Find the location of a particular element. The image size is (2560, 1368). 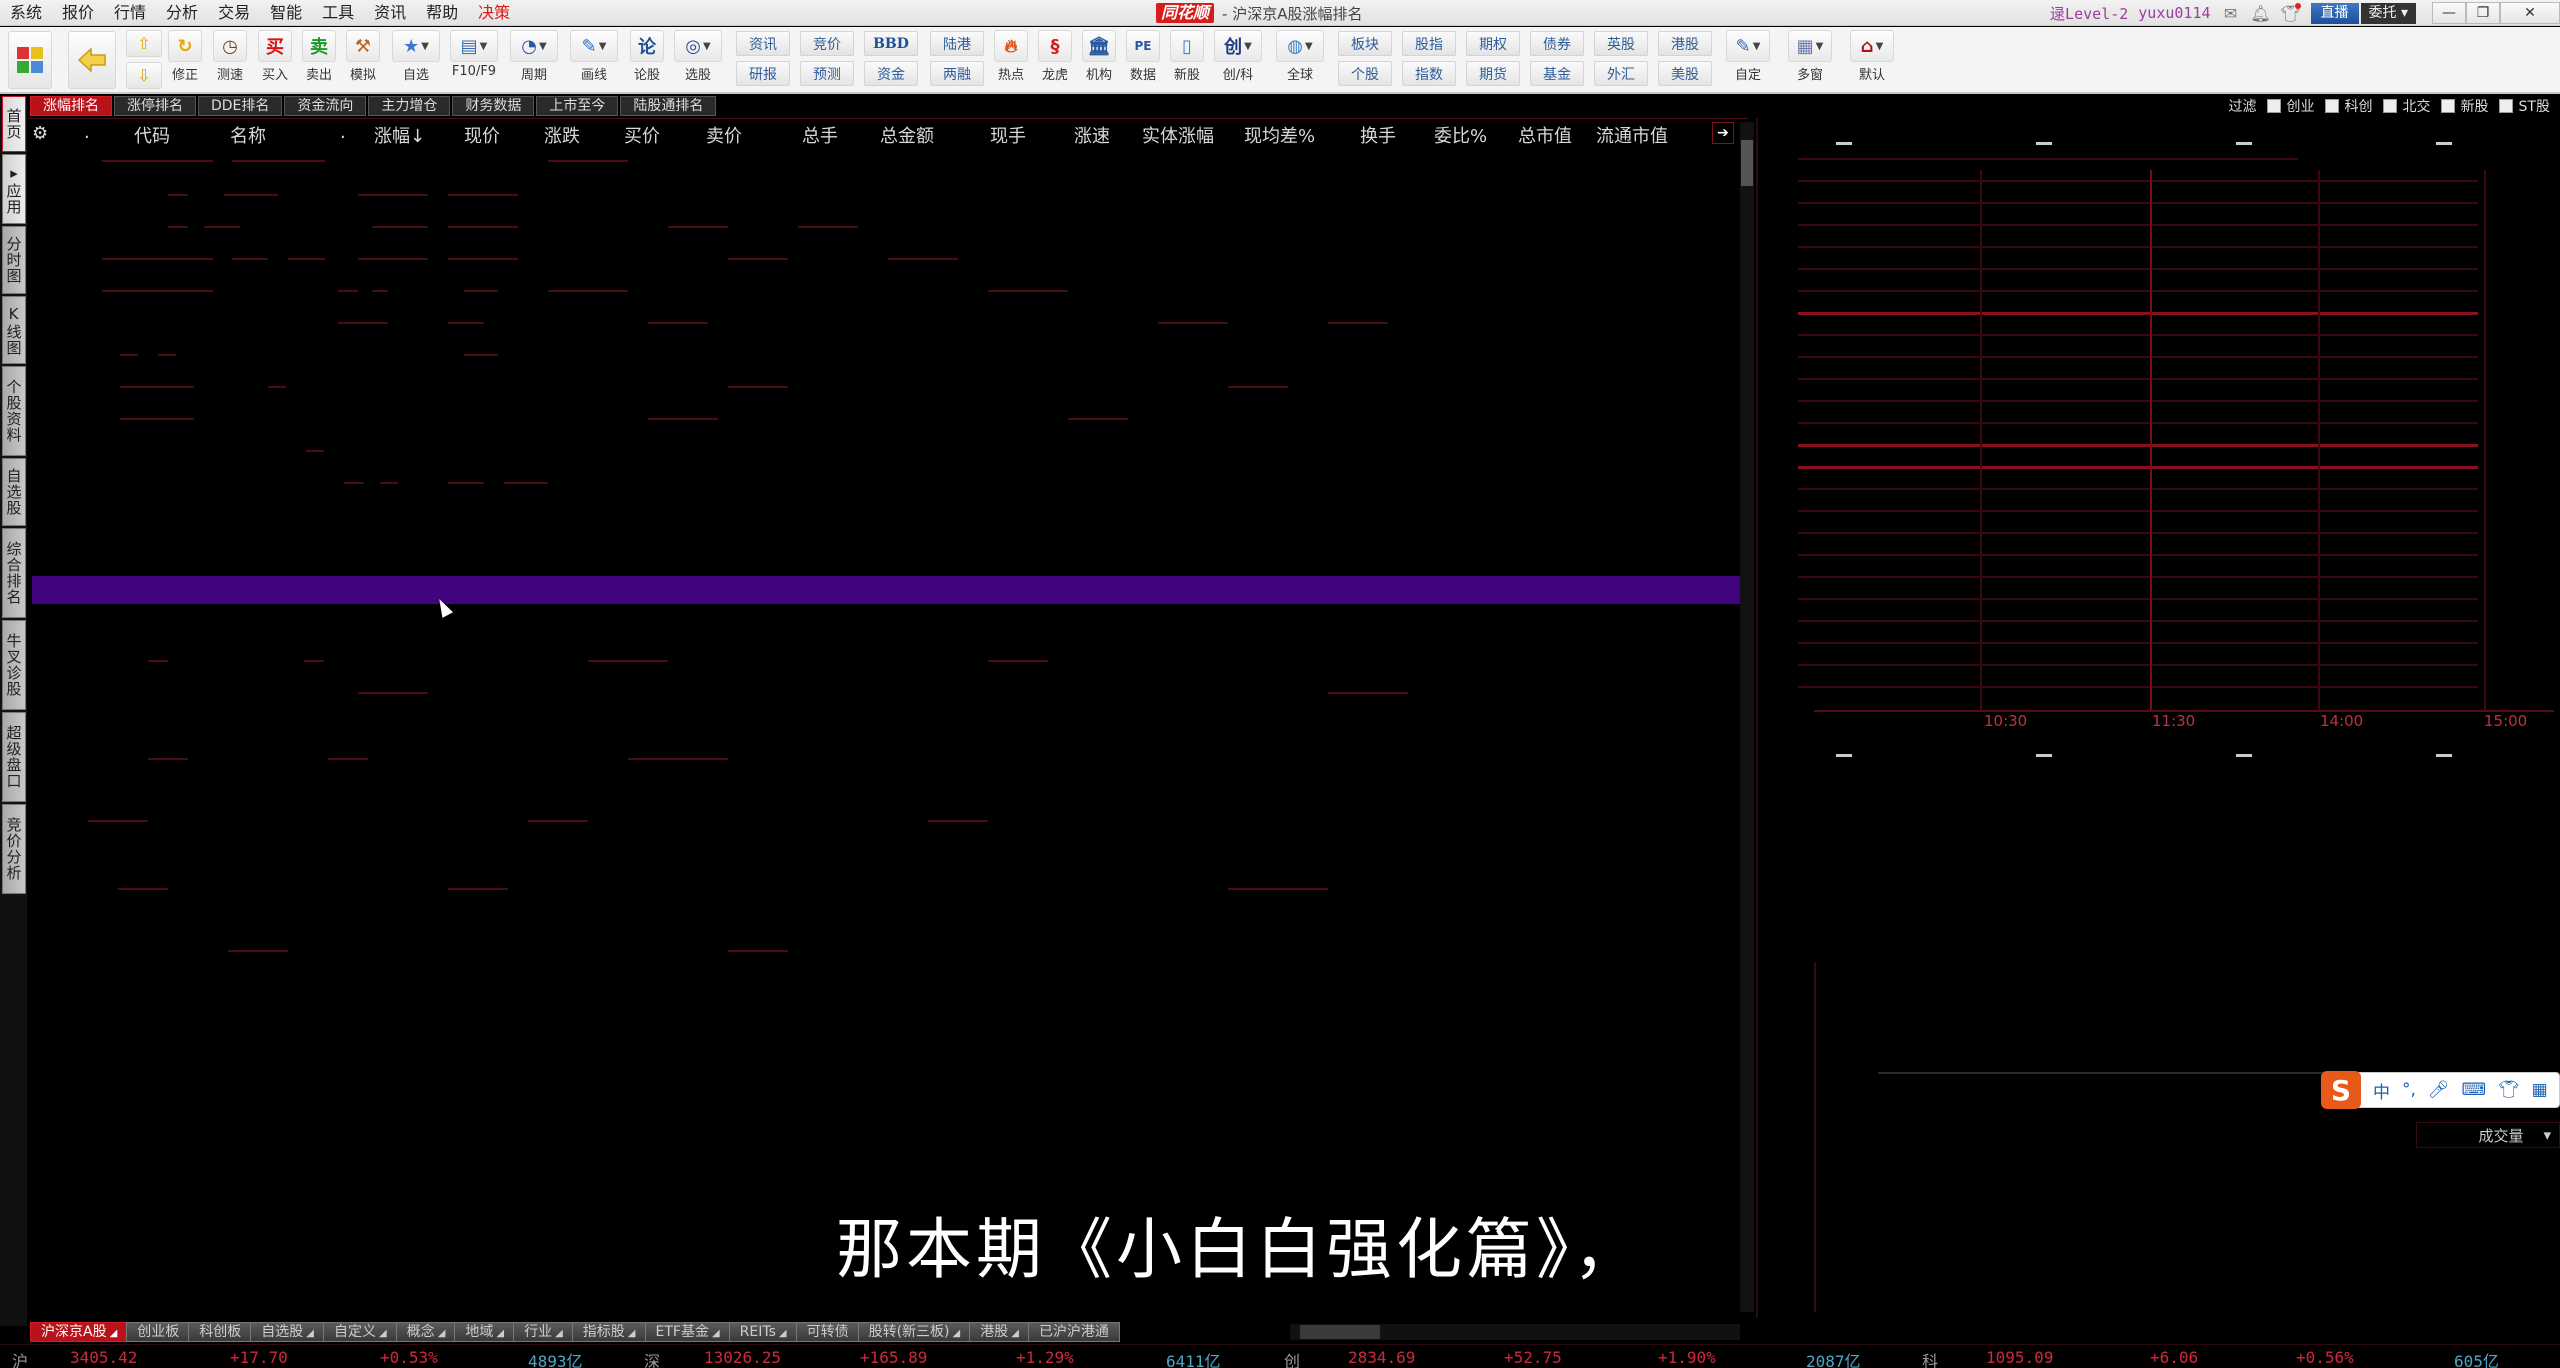

menu-smart: 智能 is located at coordinates (286, 13).